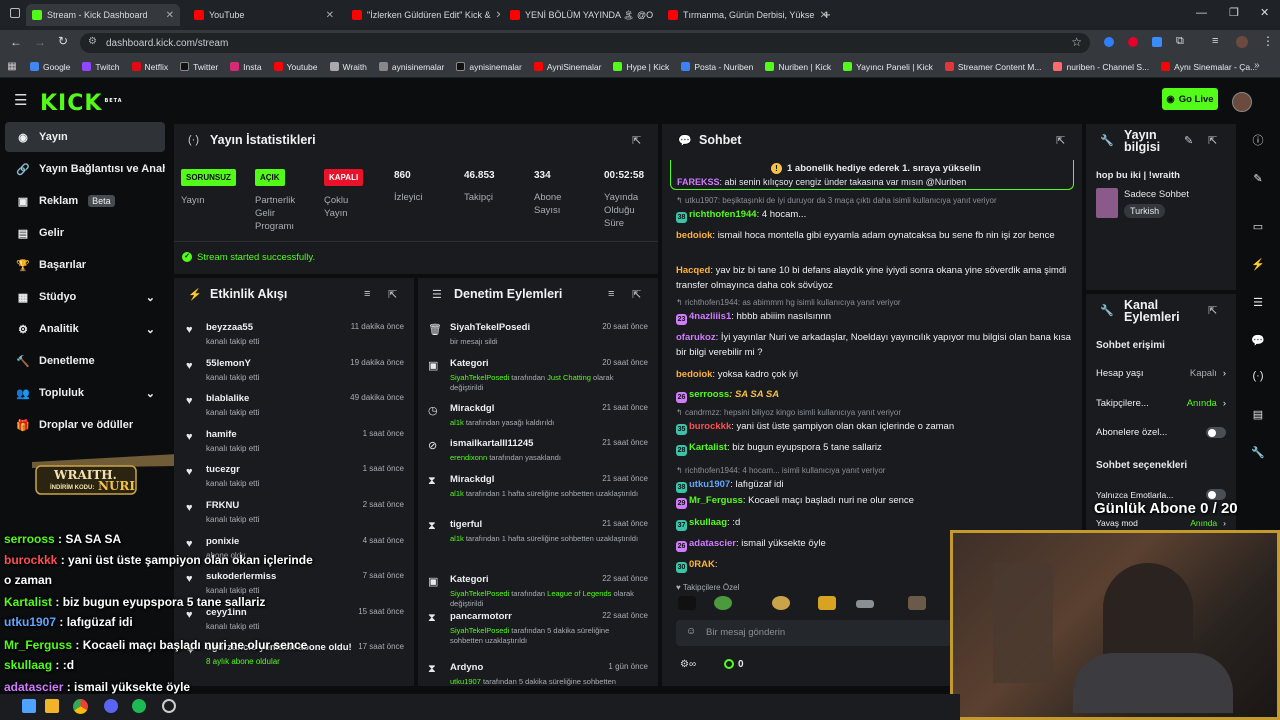  I want to click on chat-username: Mr_Ferguss, so click(716, 500).